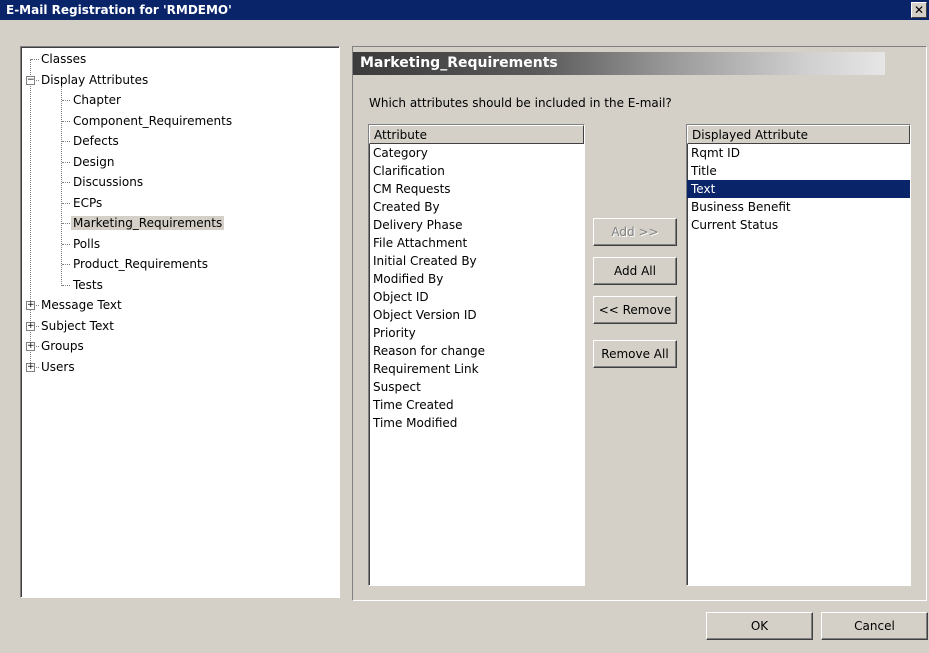  I want to click on add-all-button: Add All, so click(635, 271).